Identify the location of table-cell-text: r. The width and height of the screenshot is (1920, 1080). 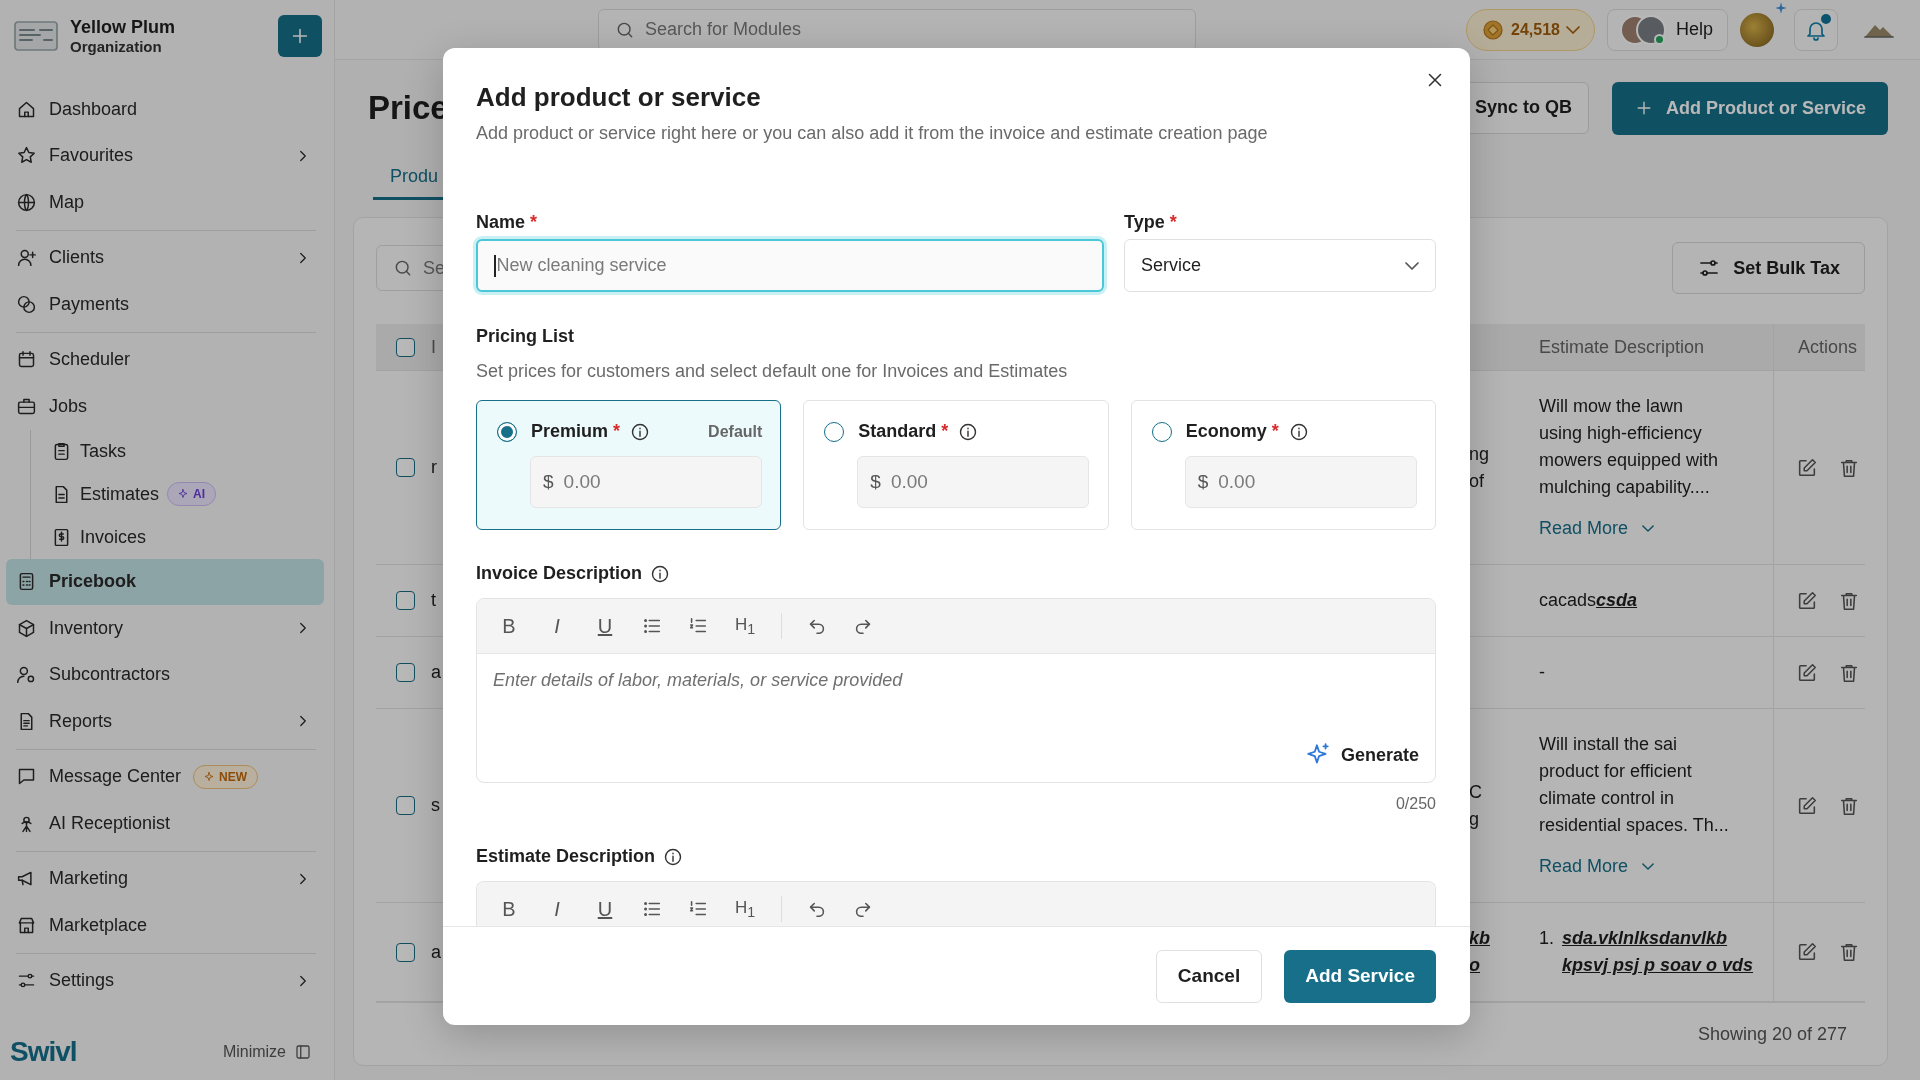
(434, 467).